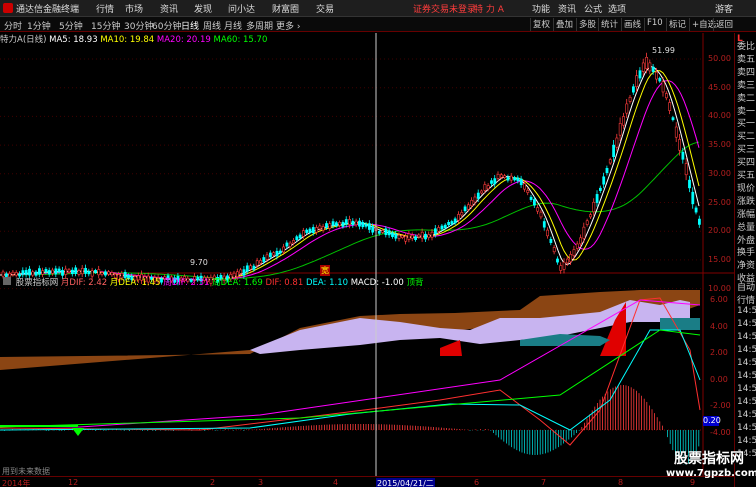 This screenshot has width=756, height=487. Describe the element at coordinates (105, 8) in the screenshot. I see `menu-hangqing: 行情` at that location.